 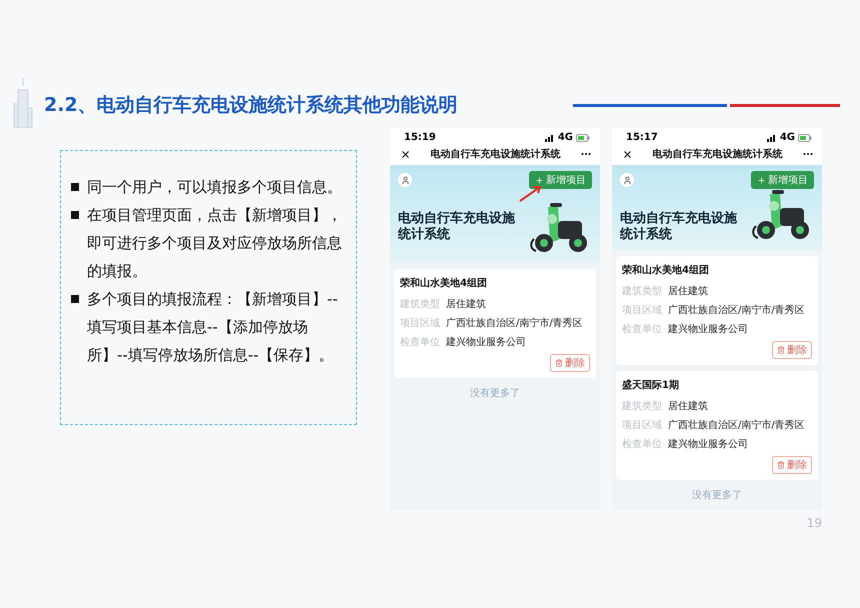 I want to click on status-time: 15:17, so click(x=642, y=137).